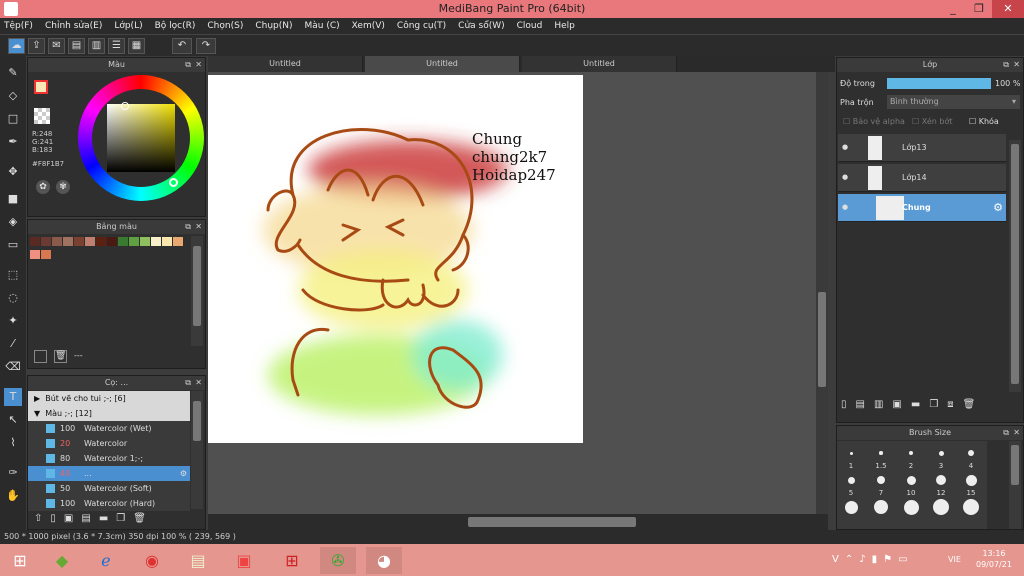 The image size is (1024, 576). I want to click on dropper-tool-icon: ⌇, so click(13, 443).